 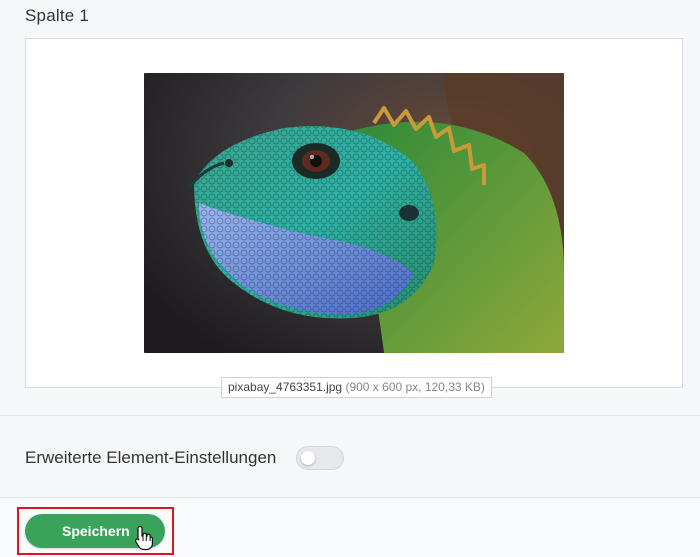 I want to click on save-button: Speichern, so click(x=95, y=531).